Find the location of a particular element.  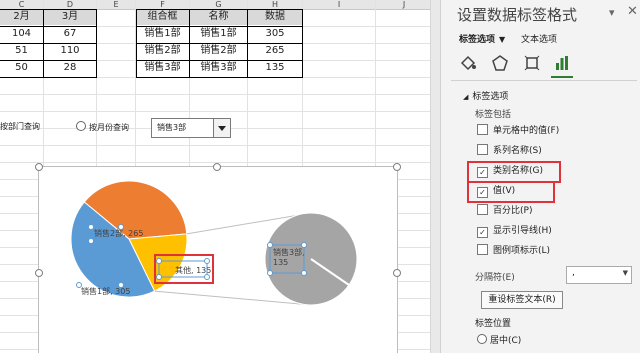

table2-cell: 305 is located at coordinates (275, 34).